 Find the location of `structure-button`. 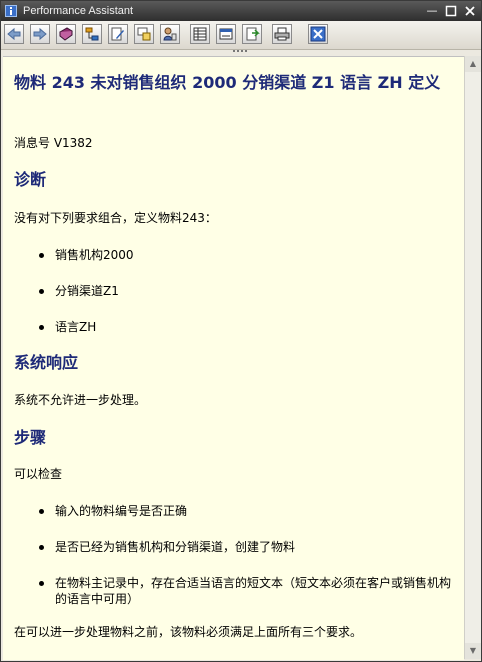

structure-button is located at coordinates (92, 34).